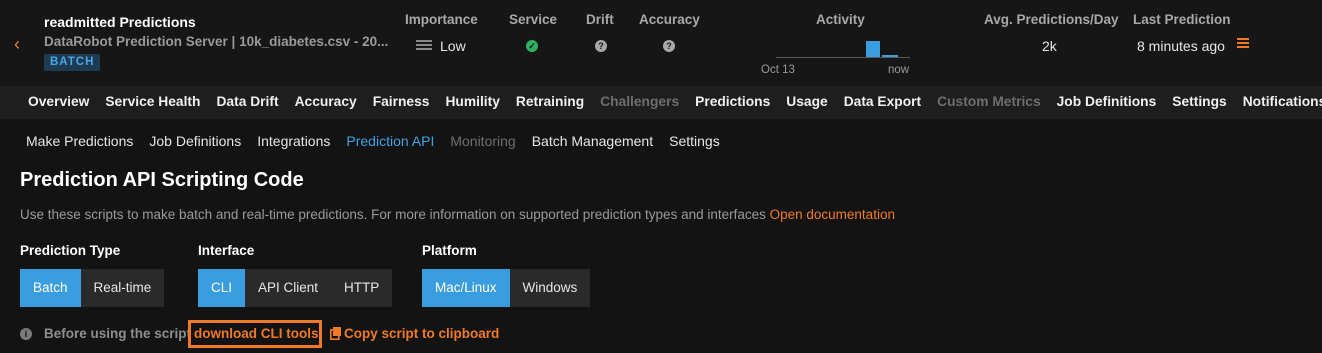 The image size is (1322, 353). What do you see at coordinates (600, 19) in the screenshot?
I see `drift-label: Drift` at bounding box center [600, 19].